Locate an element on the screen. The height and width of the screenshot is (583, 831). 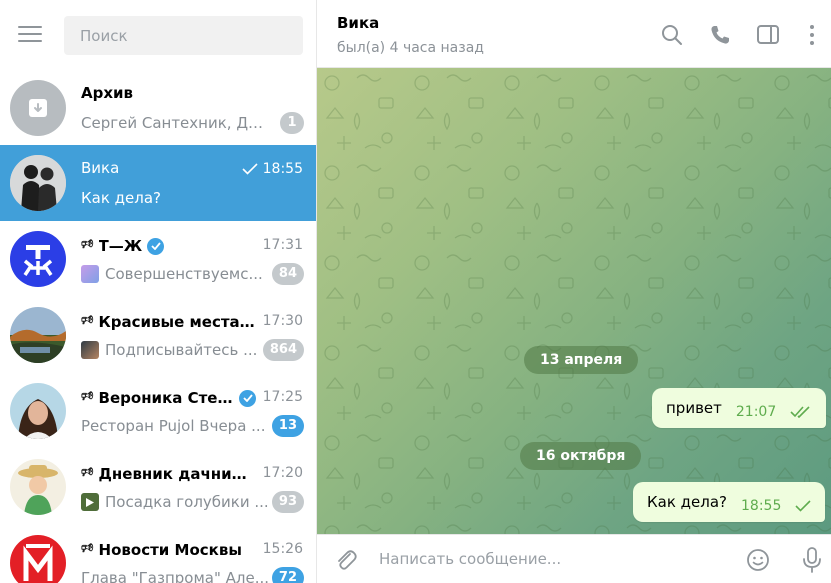
outgoing-message: привет 21:07 is located at coordinates (739, 408).